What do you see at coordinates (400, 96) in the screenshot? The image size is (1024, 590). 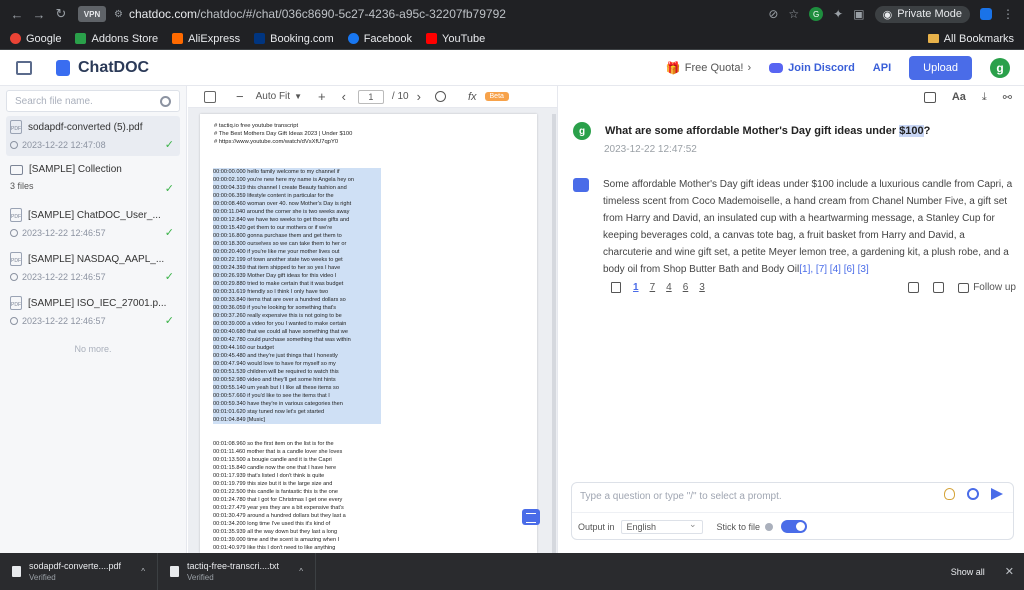 I see `page-total: / 10` at bounding box center [400, 96].